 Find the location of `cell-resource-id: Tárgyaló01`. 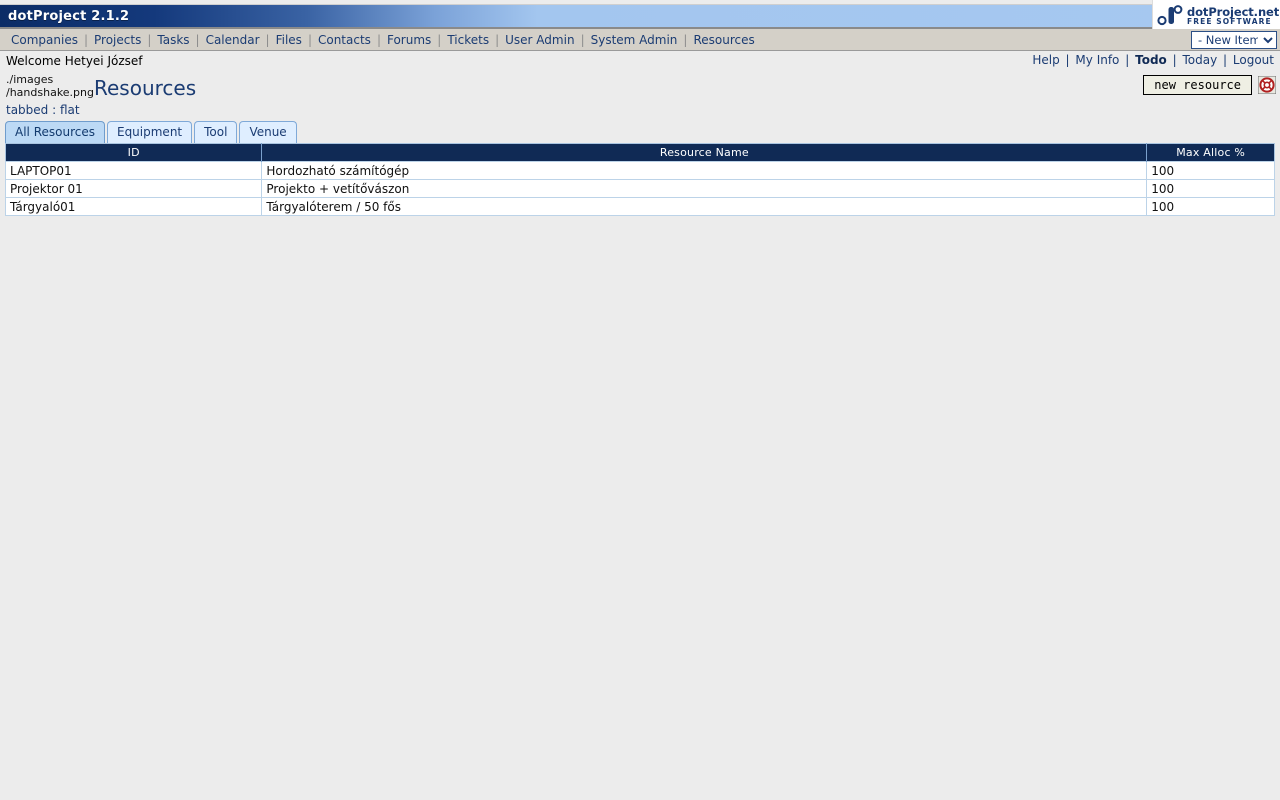

cell-resource-id: Tárgyaló01 is located at coordinates (133, 206).